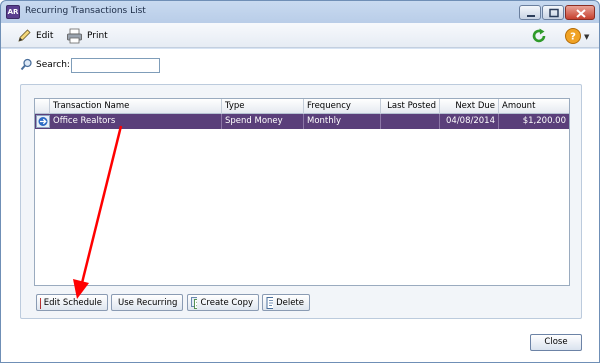 The height and width of the screenshot is (363, 600). What do you see at coordinates (469, 106) in the screenshot?
I see `column-header-next-due: Next Due` at bounding box center [469, 106].